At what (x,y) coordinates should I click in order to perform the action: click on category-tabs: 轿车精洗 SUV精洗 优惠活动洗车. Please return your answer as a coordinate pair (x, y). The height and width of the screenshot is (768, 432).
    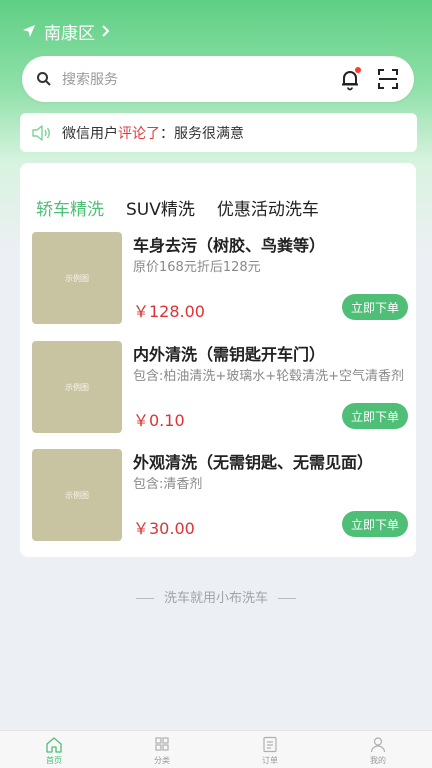
    Looking at the image, I should click on (177, 207).